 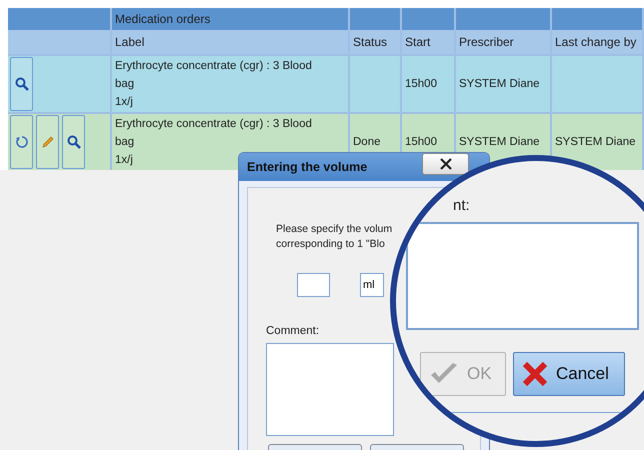 I want to click on cell-text: Done, so click(x=366, y=142).